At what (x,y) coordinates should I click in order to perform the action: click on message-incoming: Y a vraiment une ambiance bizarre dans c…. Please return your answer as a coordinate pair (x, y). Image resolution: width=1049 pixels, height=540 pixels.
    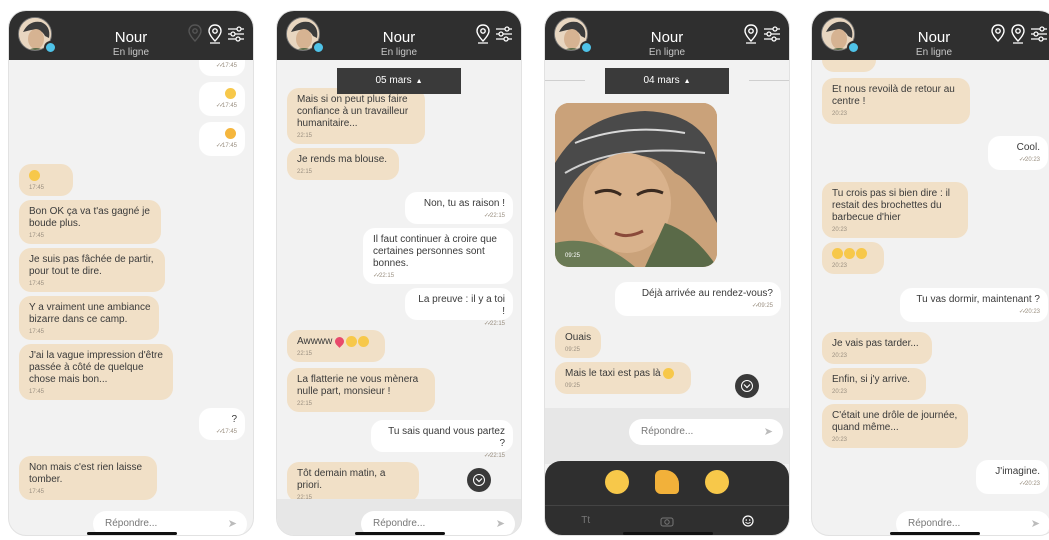
    Looking at the image, I should click on (89, 318).